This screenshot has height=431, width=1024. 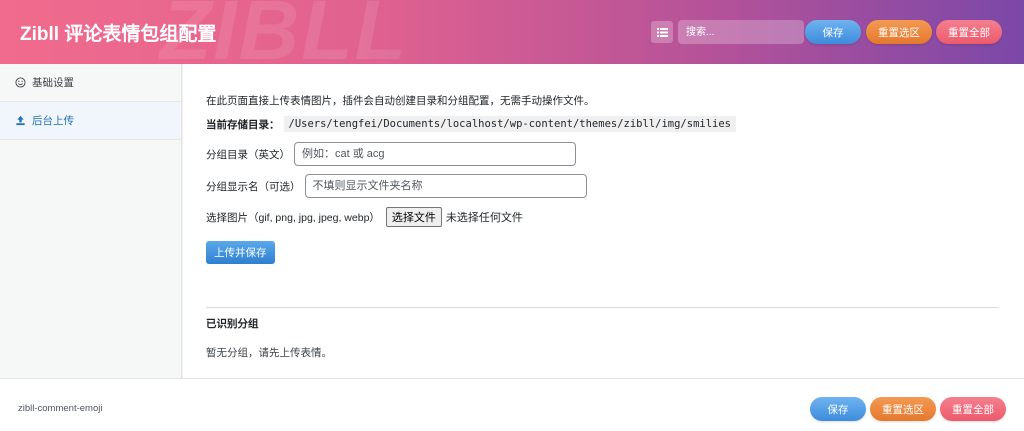 I want to click on group-name-input, so click(x=445, y=186).